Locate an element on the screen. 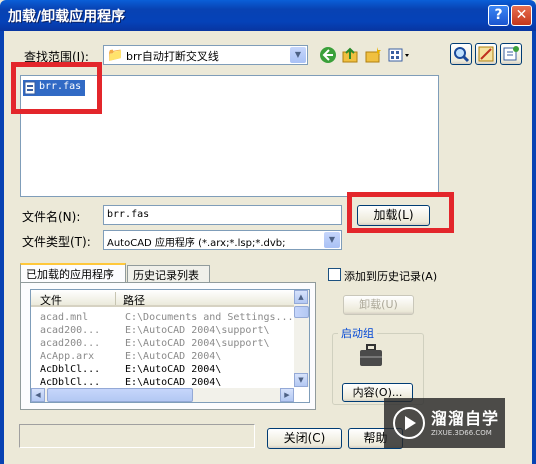 This screenshot has width=536, height=464. filename-value: brr.fas is located at coordinates (128, 214).